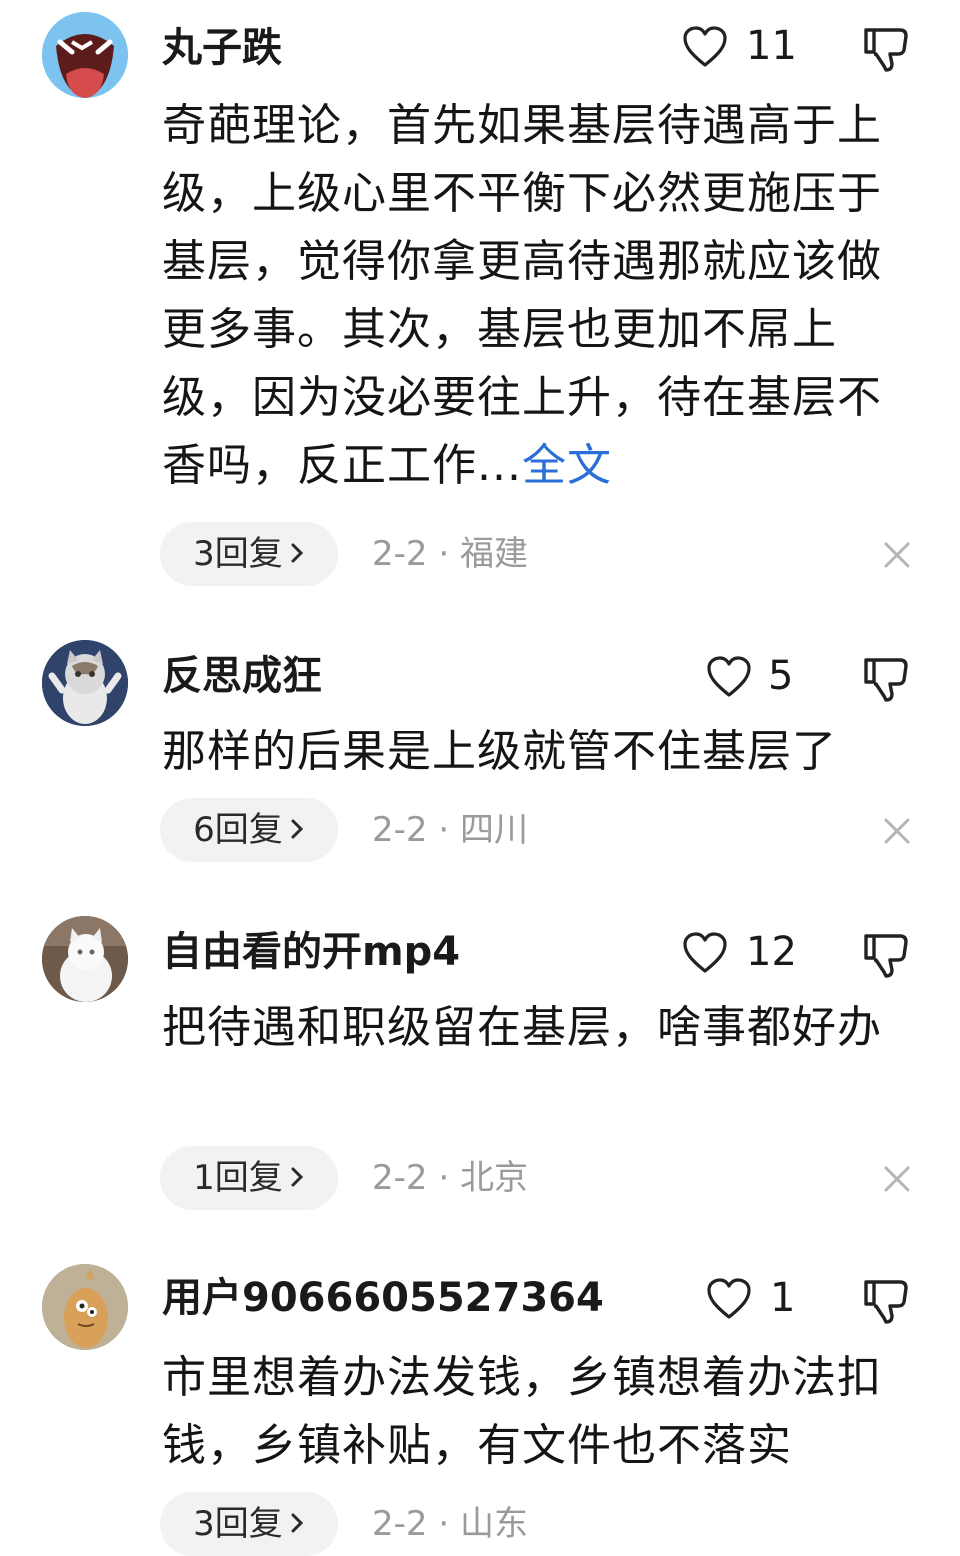 The height and width of the screenshot is (1556, 960). What do you see at coordinates (781, 676) in the screenshot?
I see `like-count: 5` at bounding box center [781, 676].